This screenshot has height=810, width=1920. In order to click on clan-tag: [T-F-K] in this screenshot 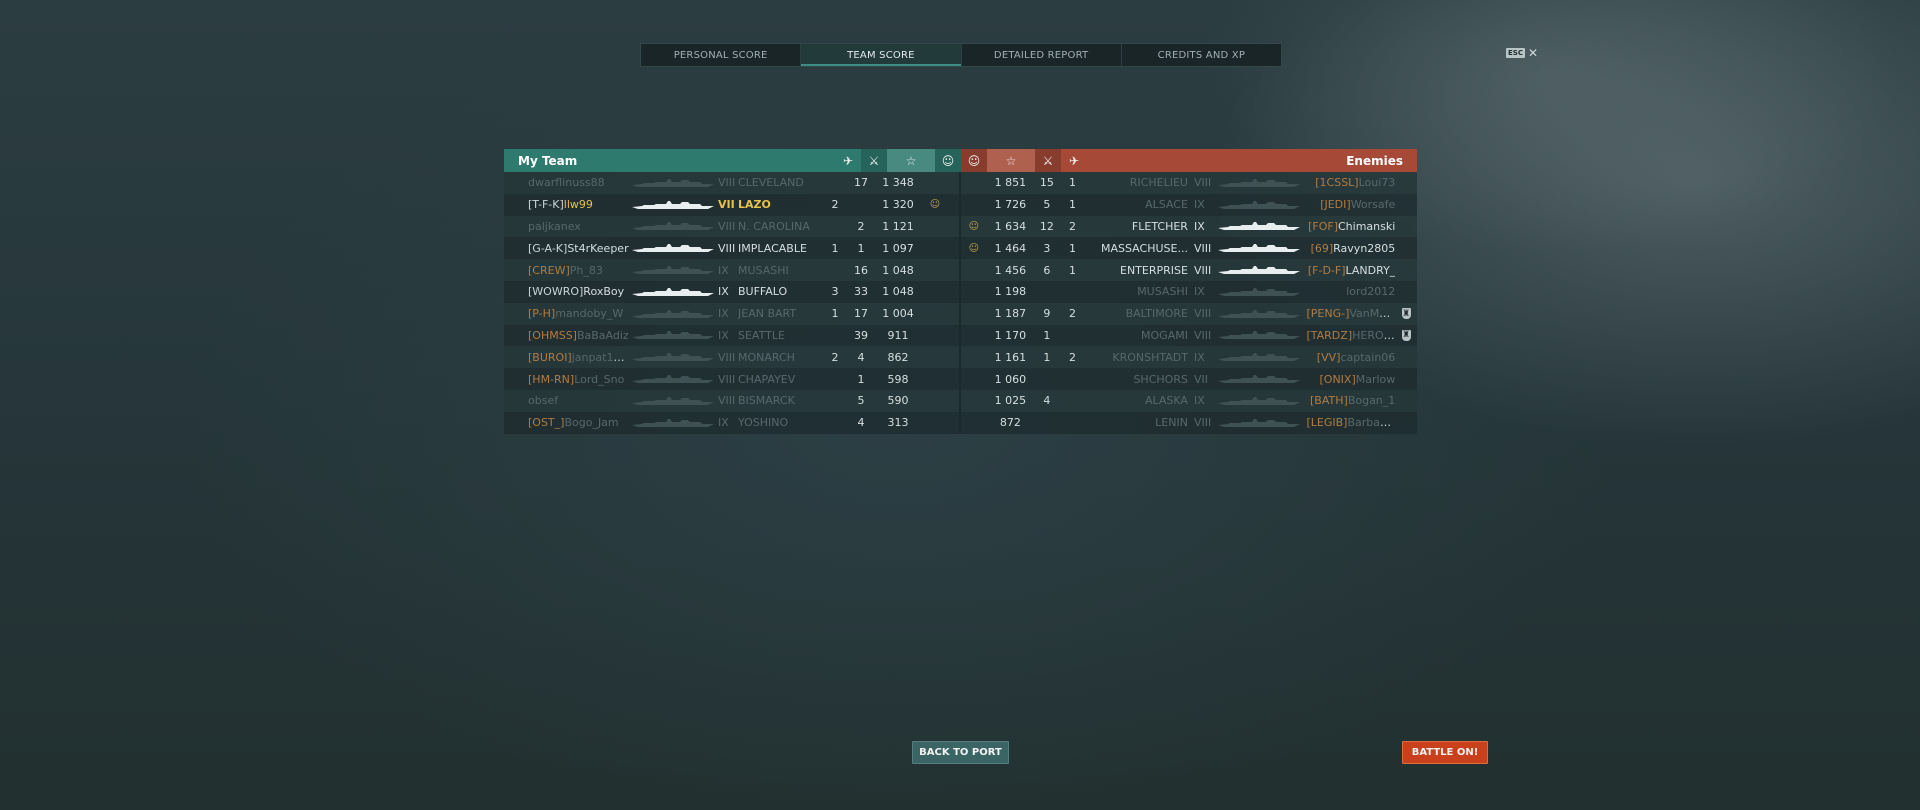, I will do `click(546, 205)`.